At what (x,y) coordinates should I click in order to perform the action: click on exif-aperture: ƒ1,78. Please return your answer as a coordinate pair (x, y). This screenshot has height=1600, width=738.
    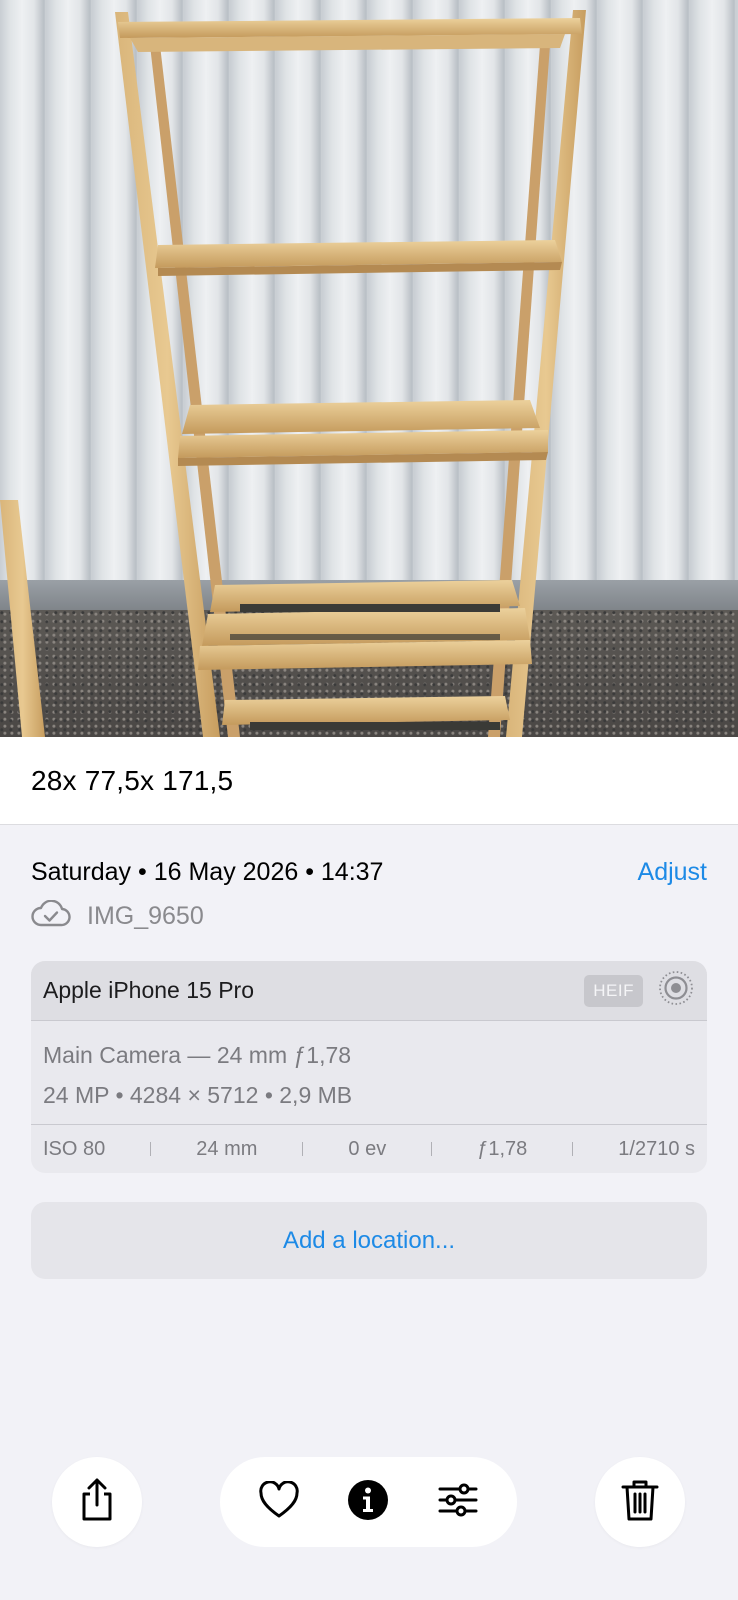
    Looking at the image, I should click on (502, 1148).